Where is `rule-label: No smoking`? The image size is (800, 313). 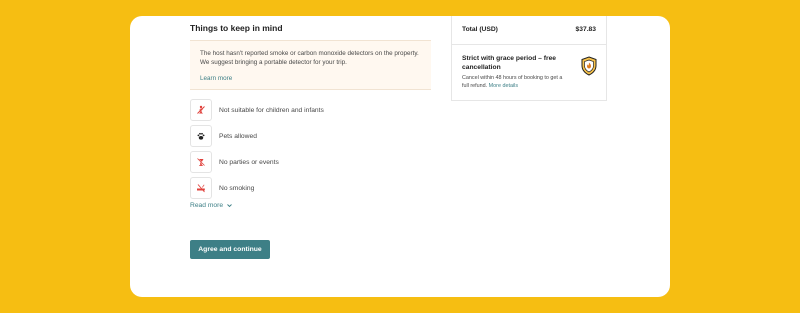 rule-label: No smoking is located at coordinates (237, 188).